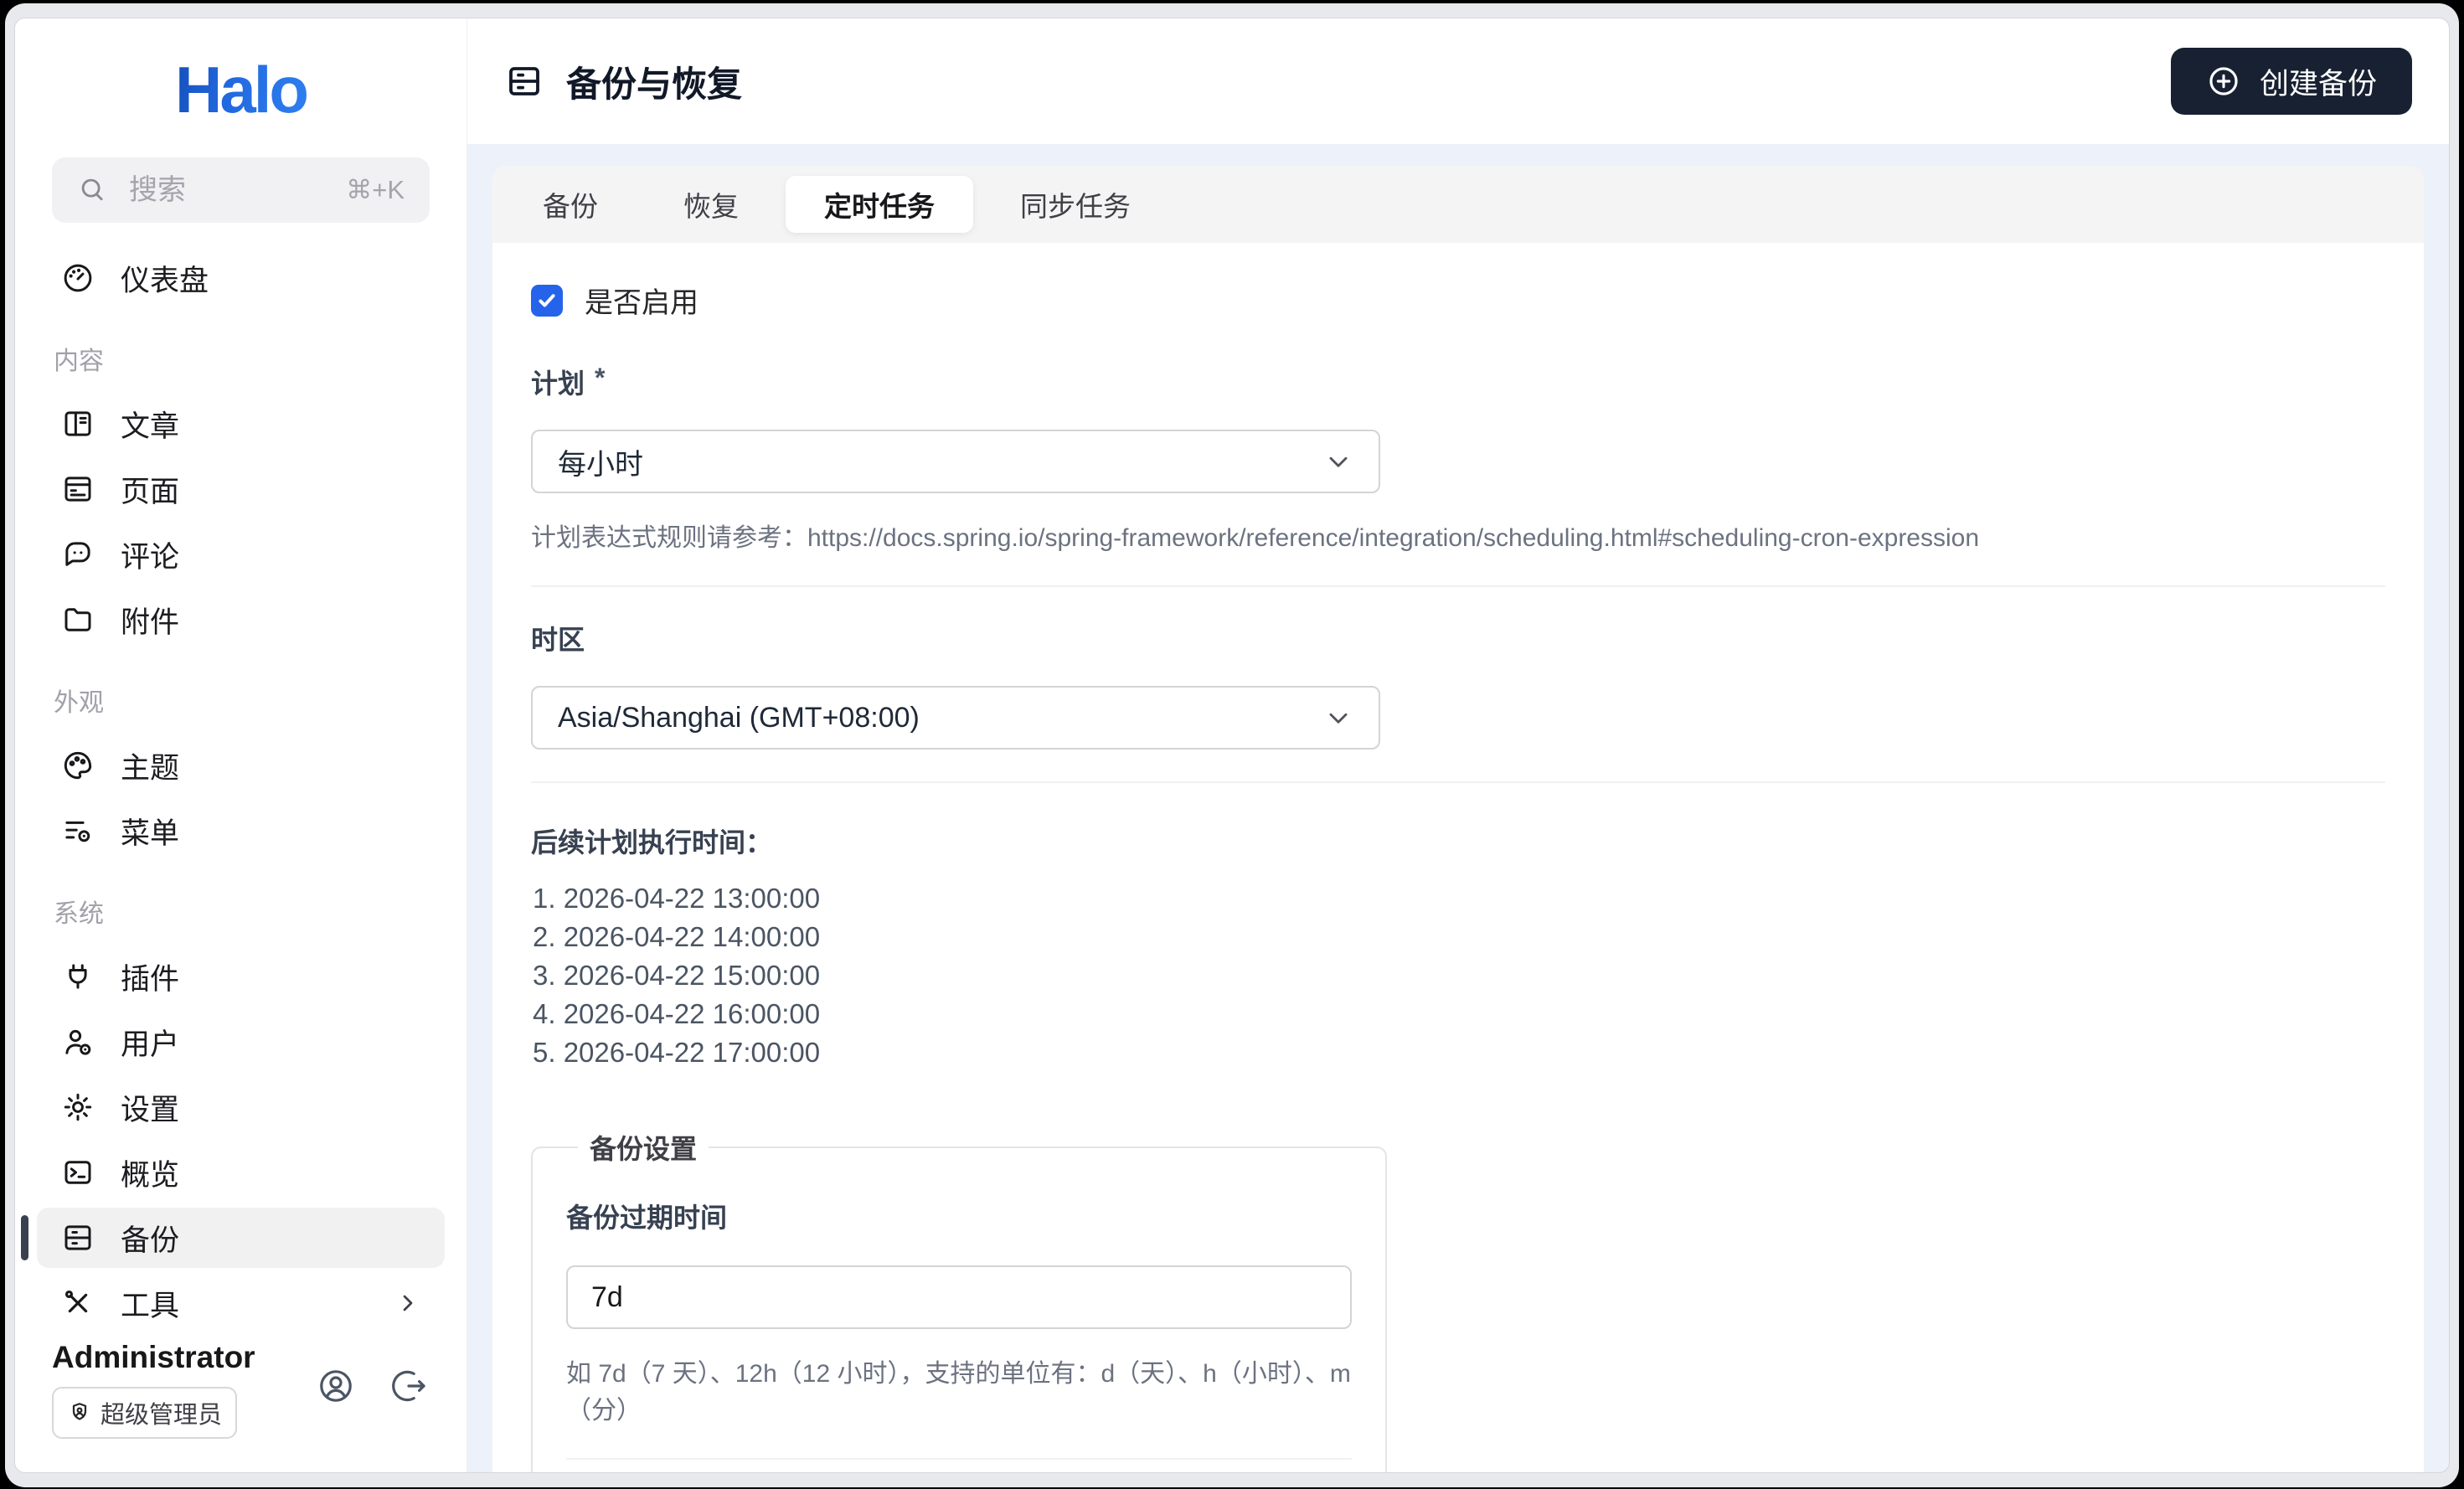 This screenshot has width=2464, height=1489. I want to click on user-meta: Administrator 超级管理员, so click(153, 1389).